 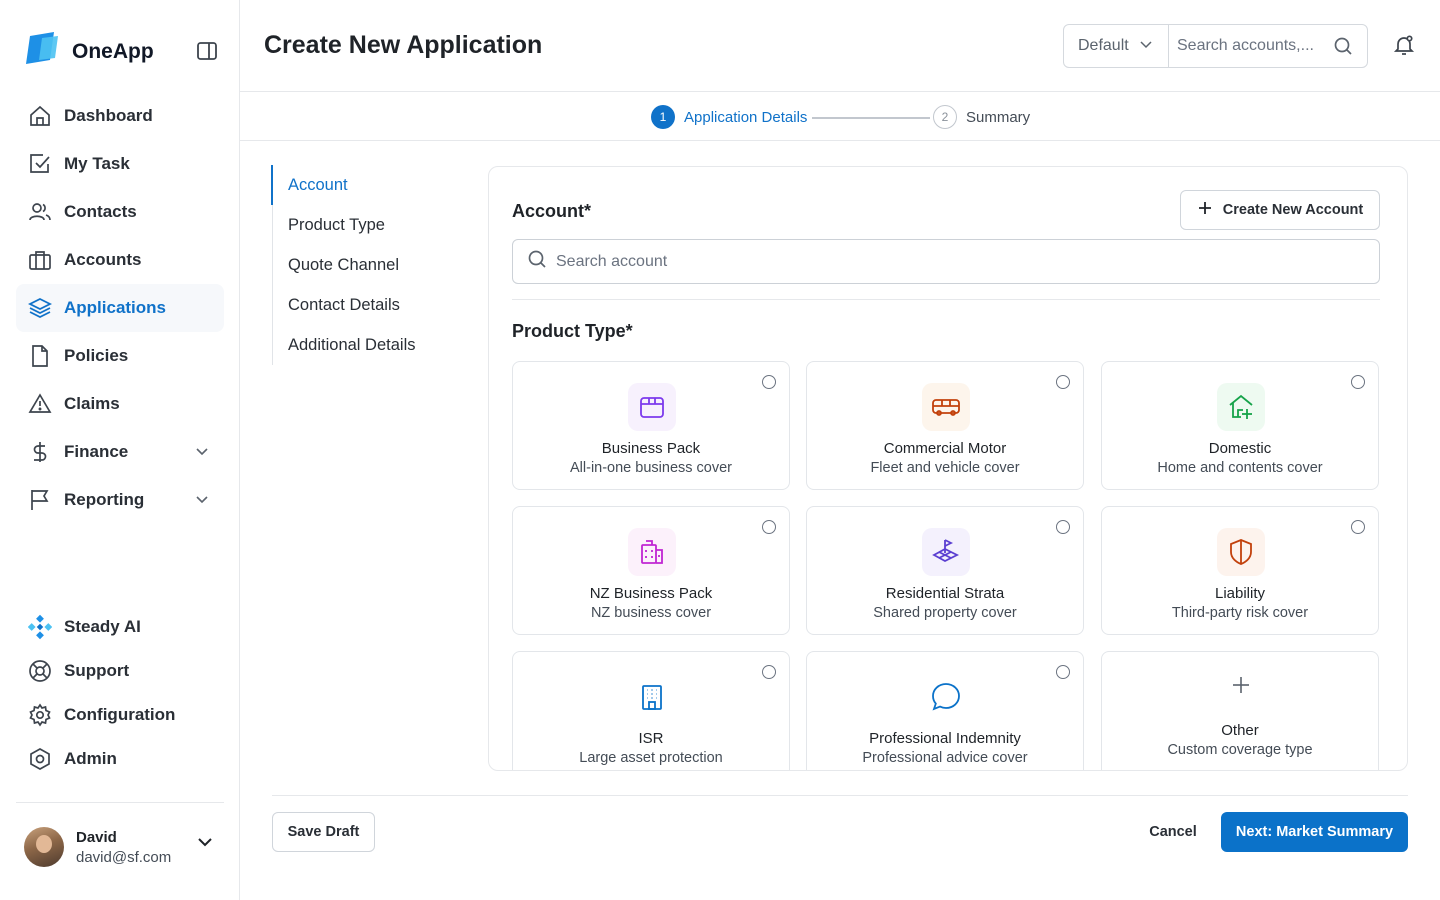 What do you see at coordinates (40, 759) in the screenshot?
I see `shield-hex-icon` at bounding box center [40, 759].